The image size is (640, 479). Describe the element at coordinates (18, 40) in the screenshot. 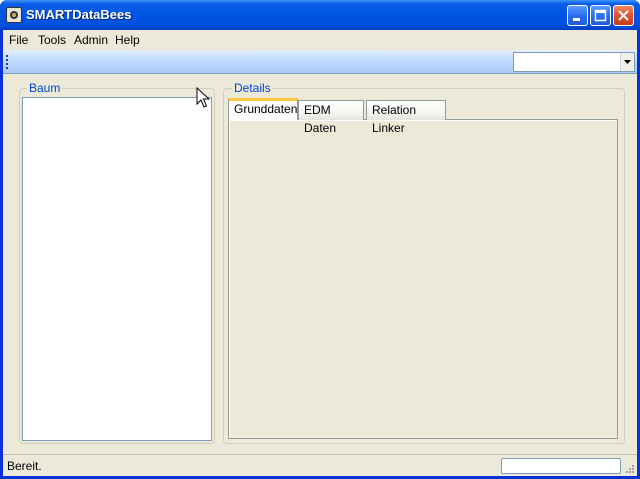

I see `menu-file: File` at that location.